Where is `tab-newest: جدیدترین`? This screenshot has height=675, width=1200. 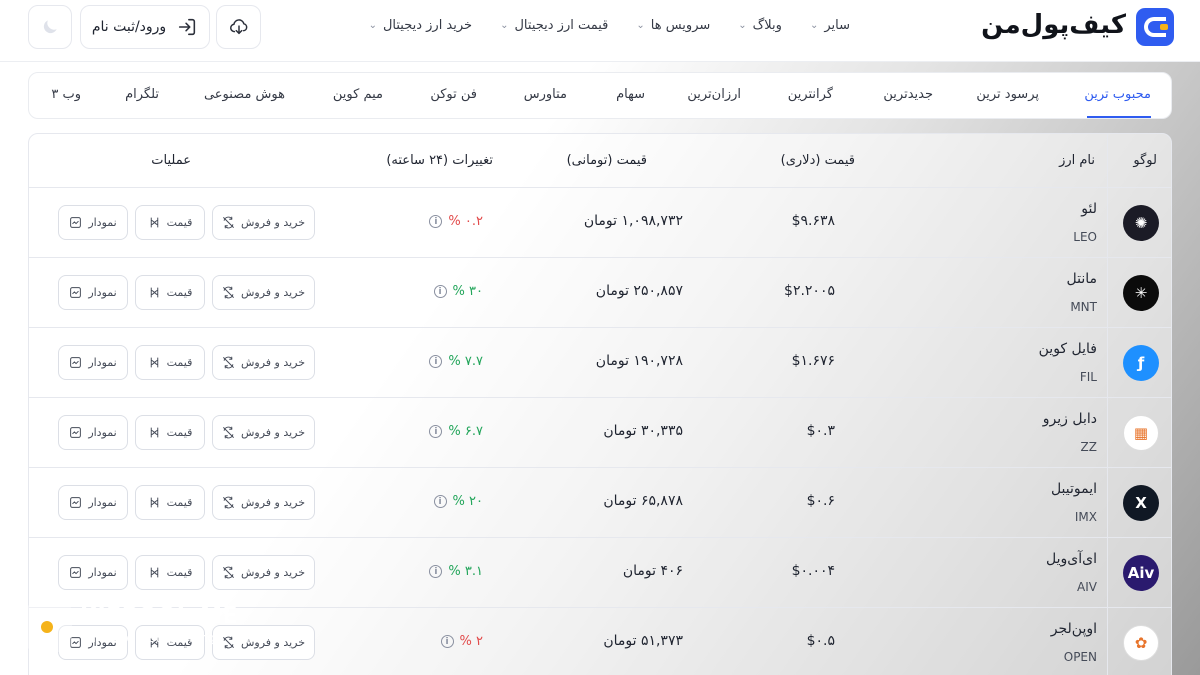 tab-newest: جدیدترین is located at coordinates (908, 94).